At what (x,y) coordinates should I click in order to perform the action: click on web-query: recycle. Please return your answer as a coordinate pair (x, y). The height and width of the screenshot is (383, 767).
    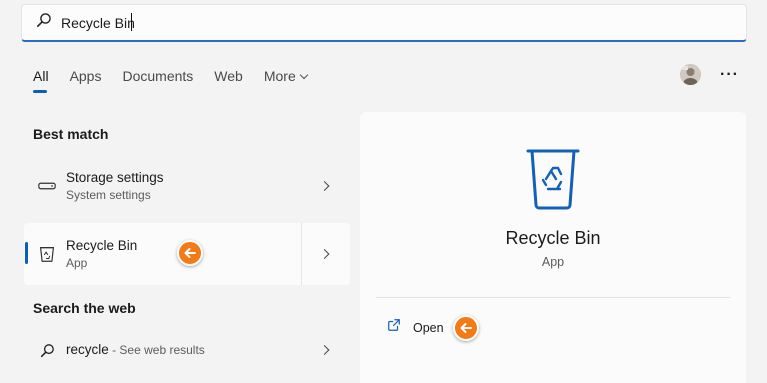
    Looking at the image, I should click on (87, 349).